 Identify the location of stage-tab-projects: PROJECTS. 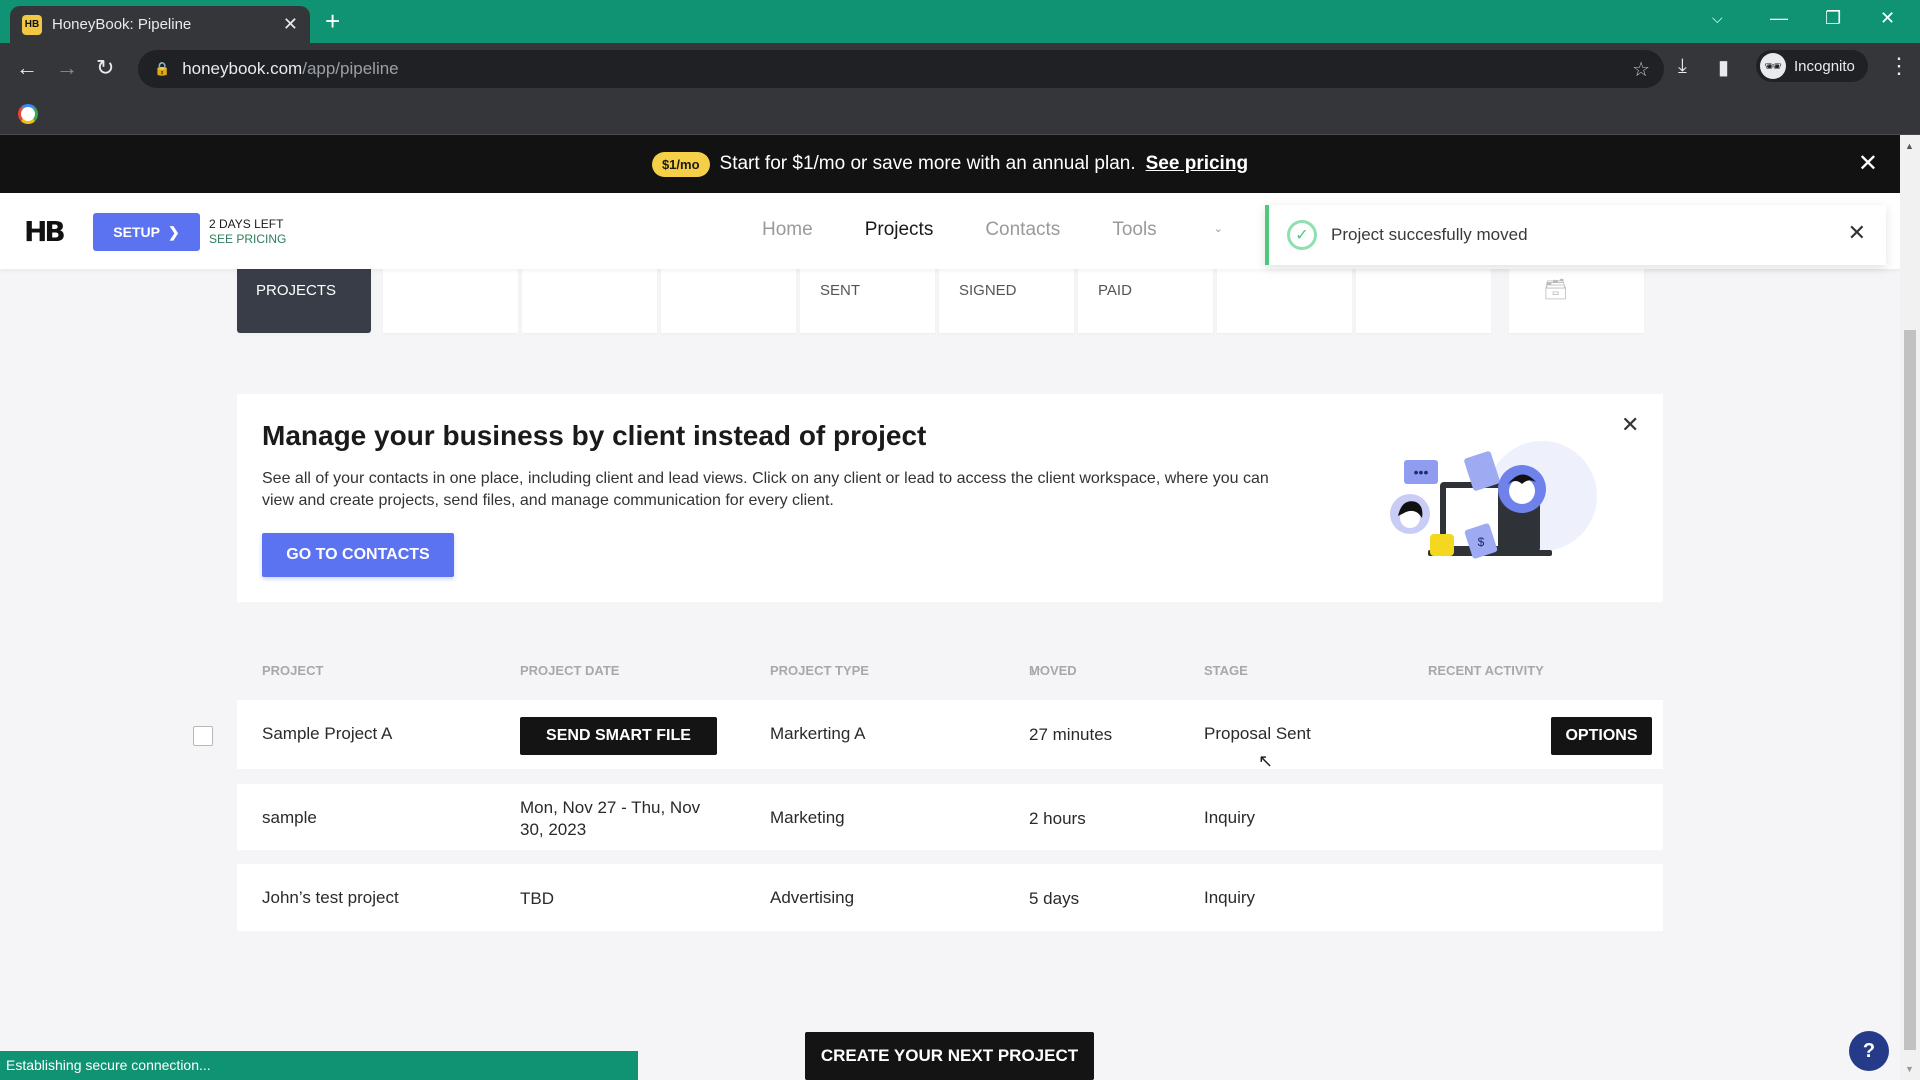
(304, 301).